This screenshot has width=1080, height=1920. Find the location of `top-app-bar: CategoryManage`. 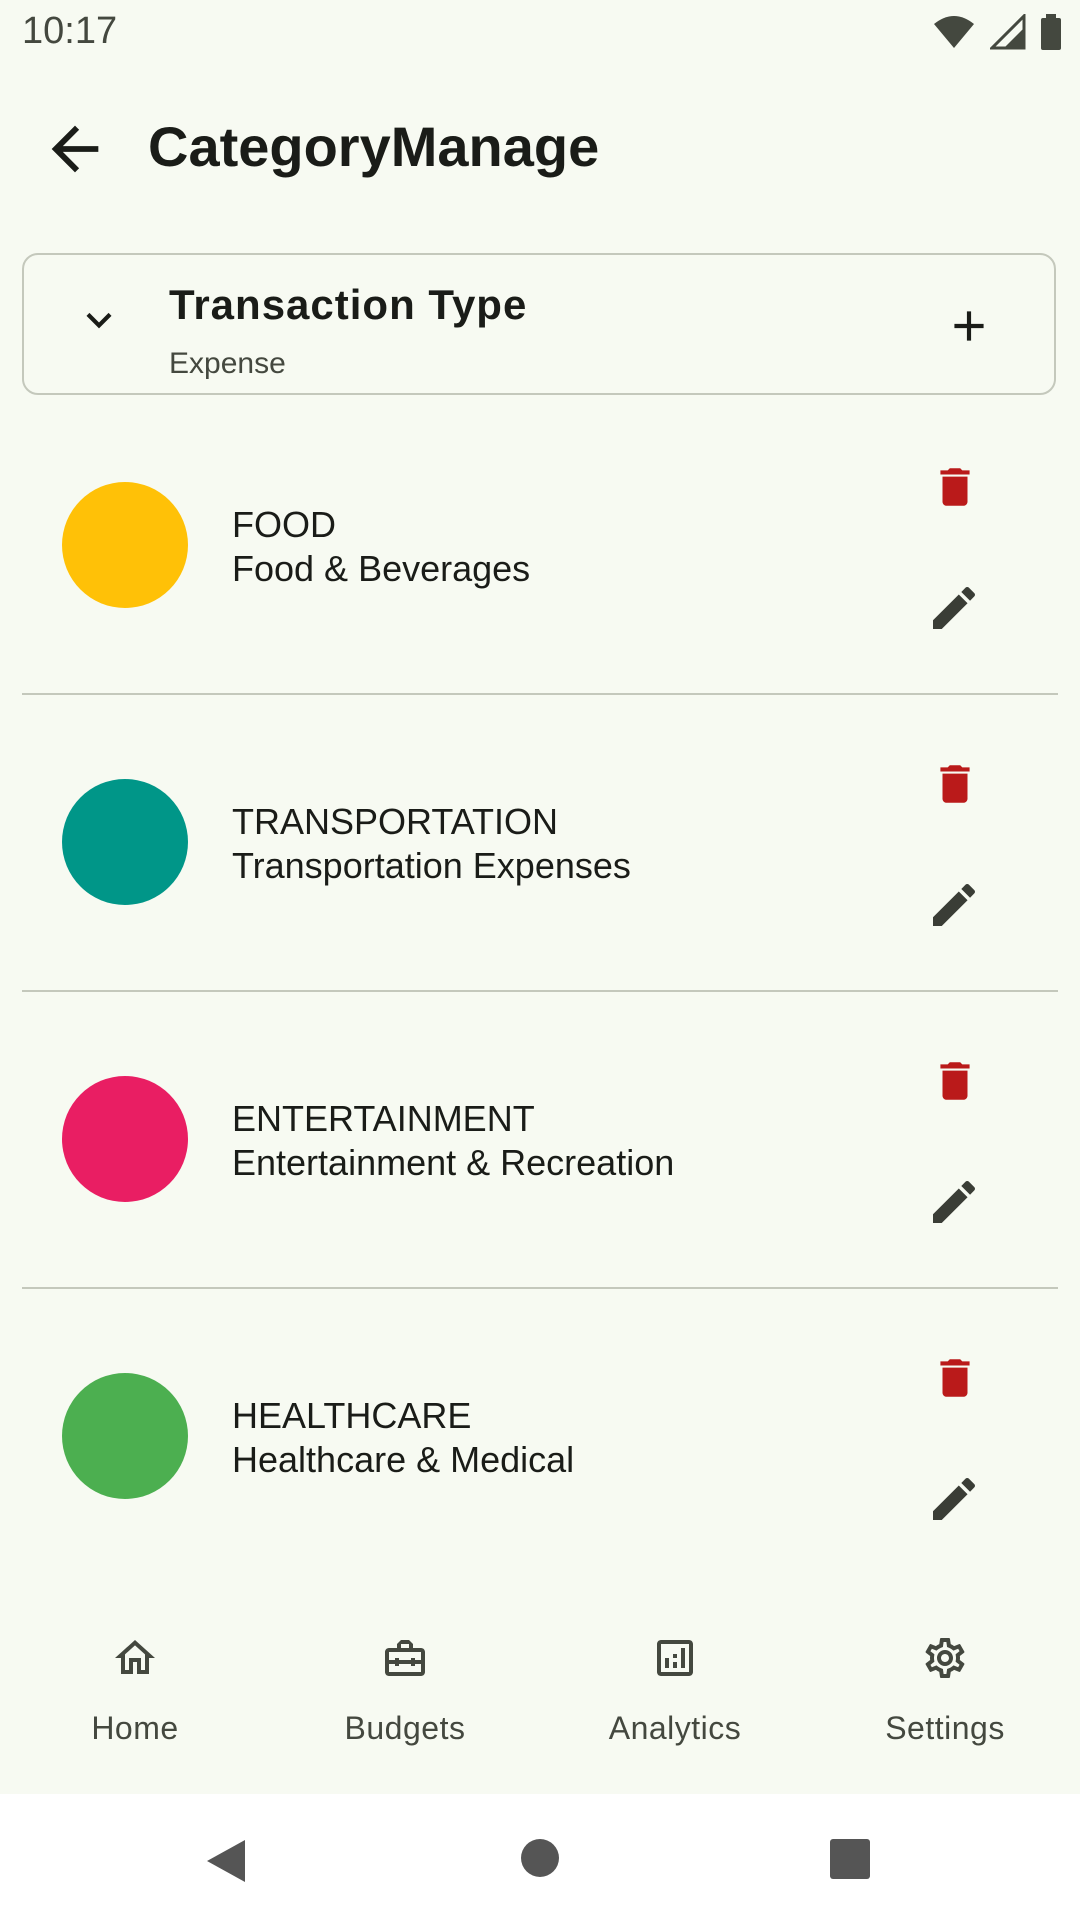

top-app-bar: CategoryManage is located at coordinates (540, 148).